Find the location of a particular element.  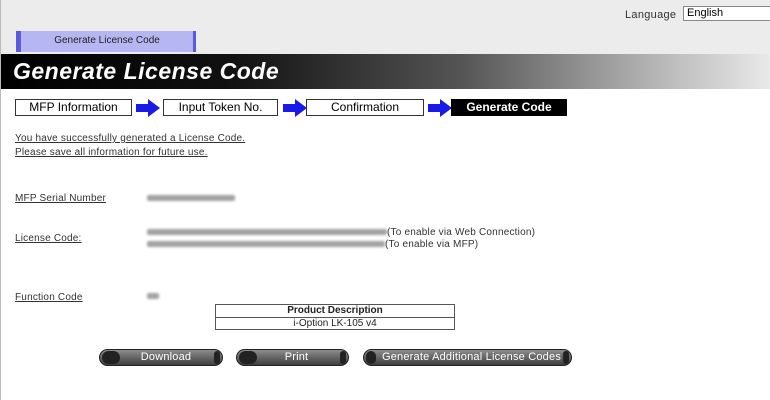

top-bar: Language English Generate License Code is located at coordinates (385, 27).